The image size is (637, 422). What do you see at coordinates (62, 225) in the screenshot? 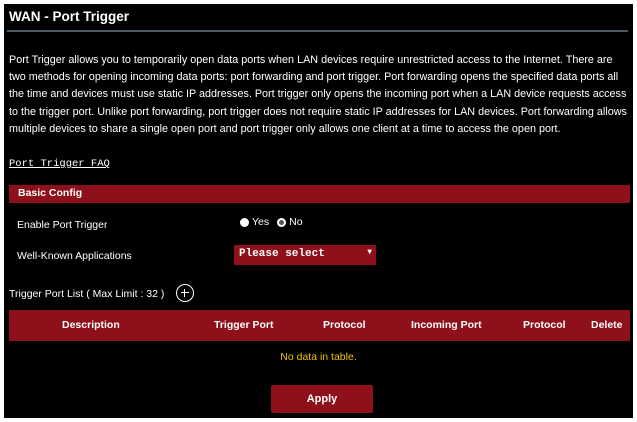
I see `enable-port-trigger-label: Enable Port Trigger` at bounding box center [62, 225].